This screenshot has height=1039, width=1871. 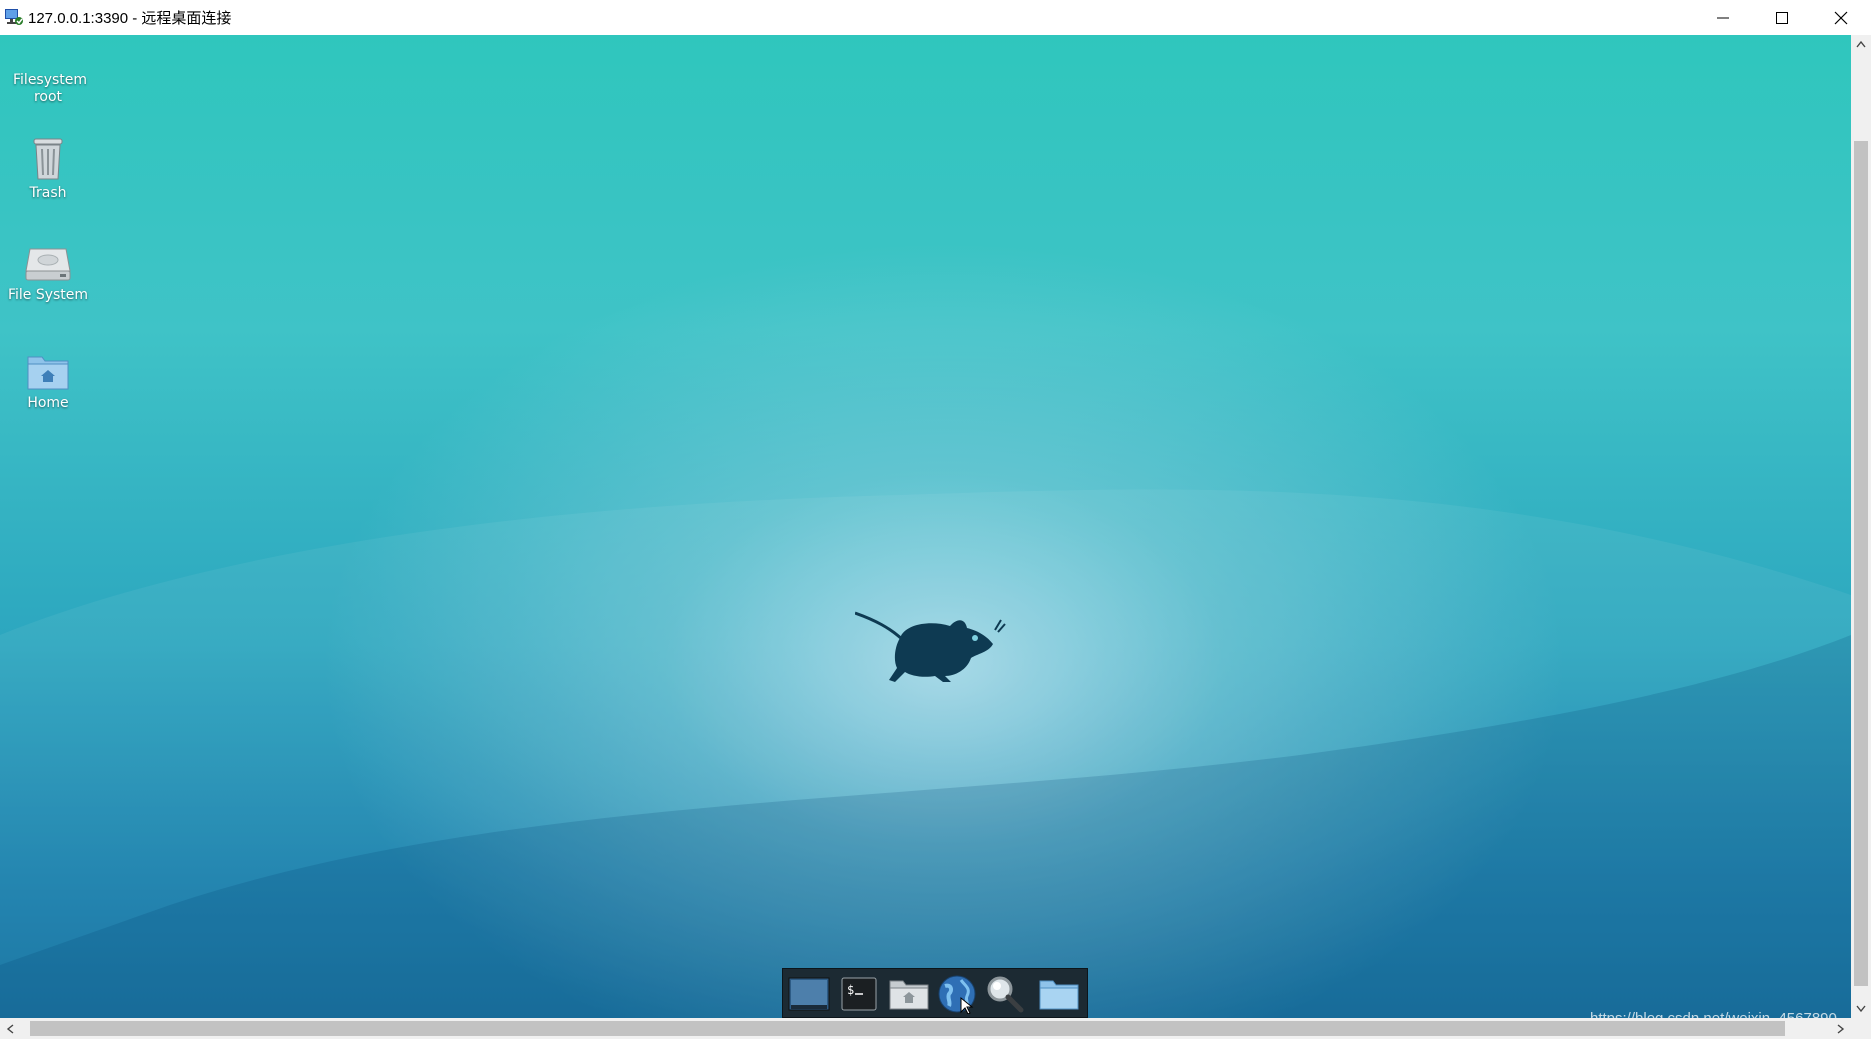 I want to click on magnifier-icon, so click(x=1005, y=994).